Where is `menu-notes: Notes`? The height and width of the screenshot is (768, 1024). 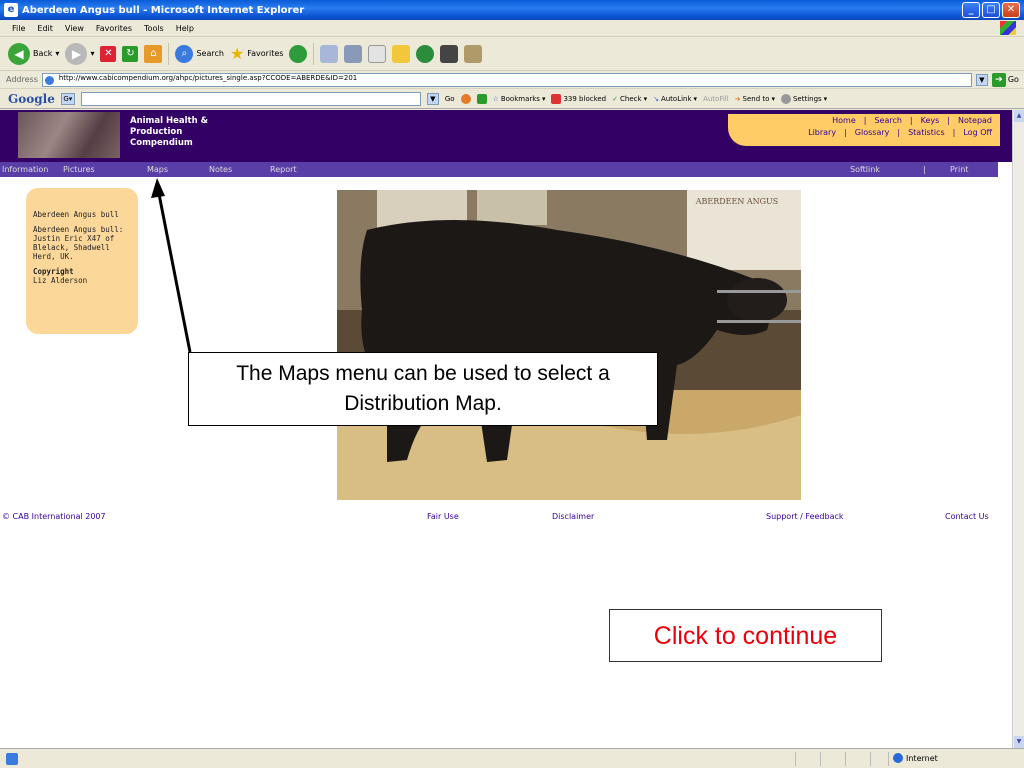
menu-notes: Notes is located at coordinates (220, 169).